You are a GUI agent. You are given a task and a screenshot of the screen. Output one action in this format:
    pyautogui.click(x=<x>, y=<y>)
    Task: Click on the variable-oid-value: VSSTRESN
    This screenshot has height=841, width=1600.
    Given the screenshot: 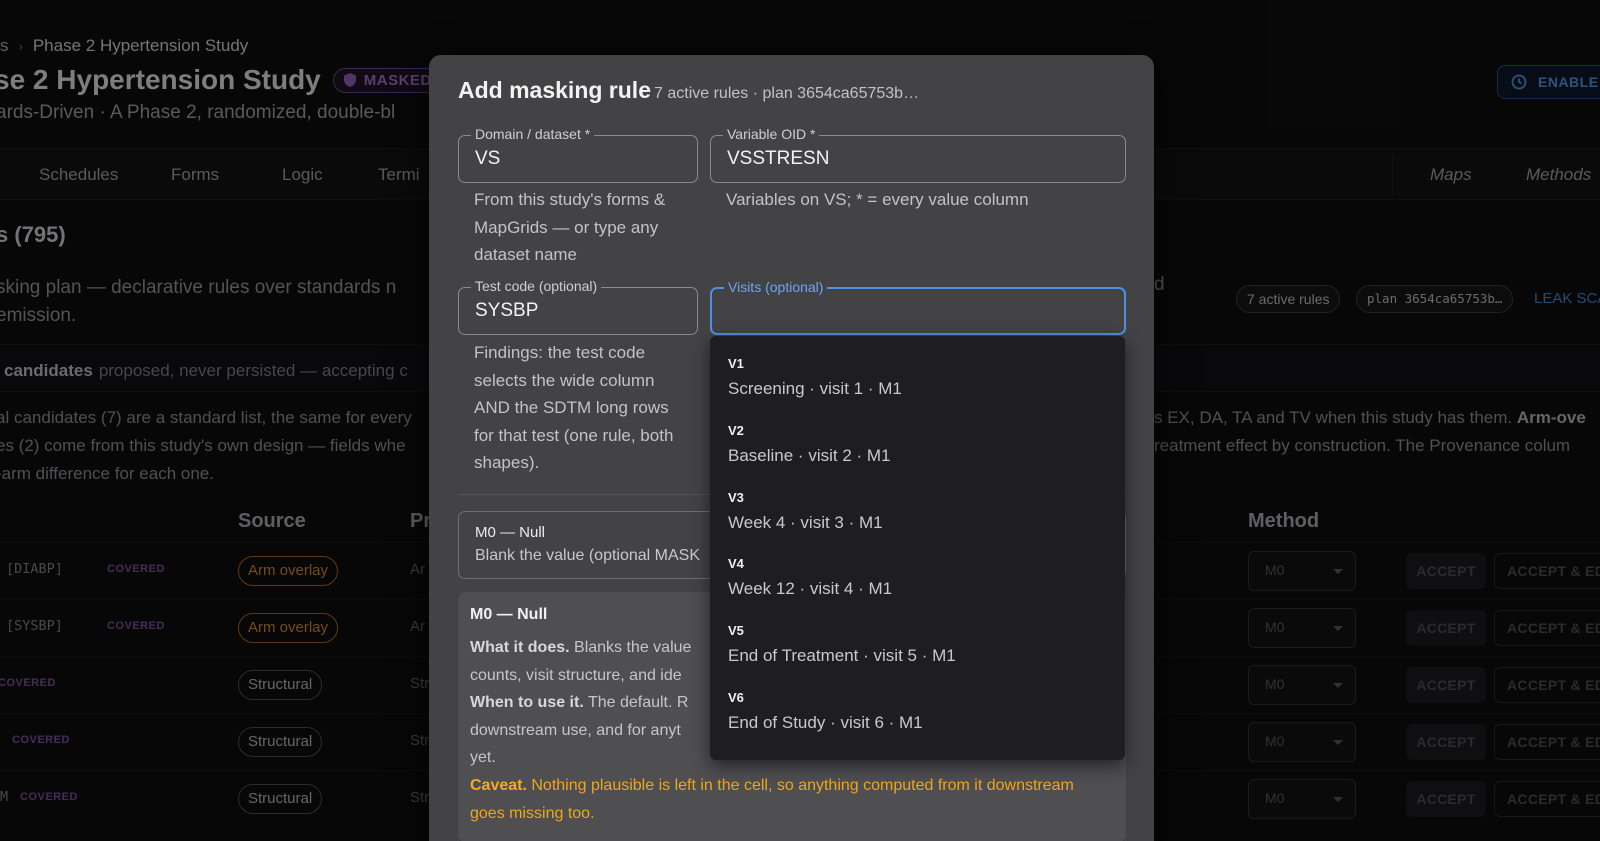 What is the action you would take?
    pyautogui.click(x=778, y=159)
    